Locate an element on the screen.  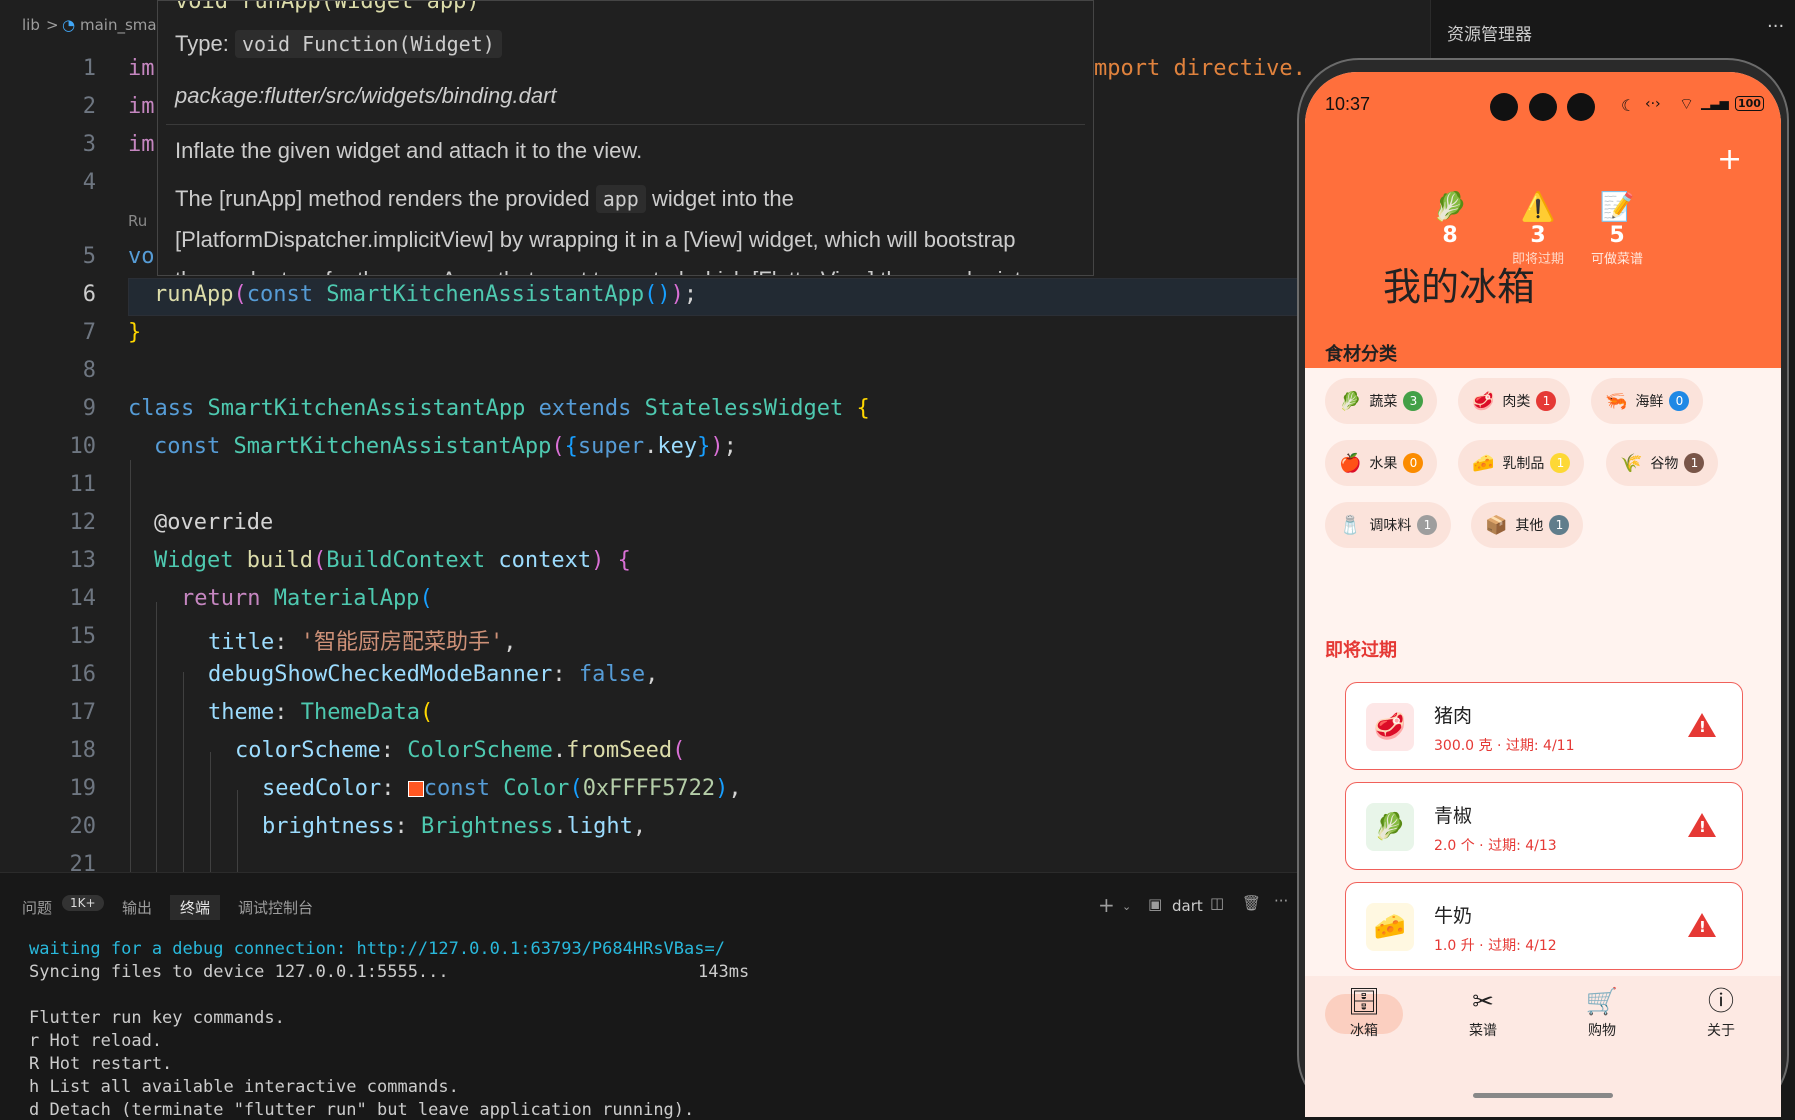
category-chip-other: 📦 其他 1 is located at coordinates (1527, 525).